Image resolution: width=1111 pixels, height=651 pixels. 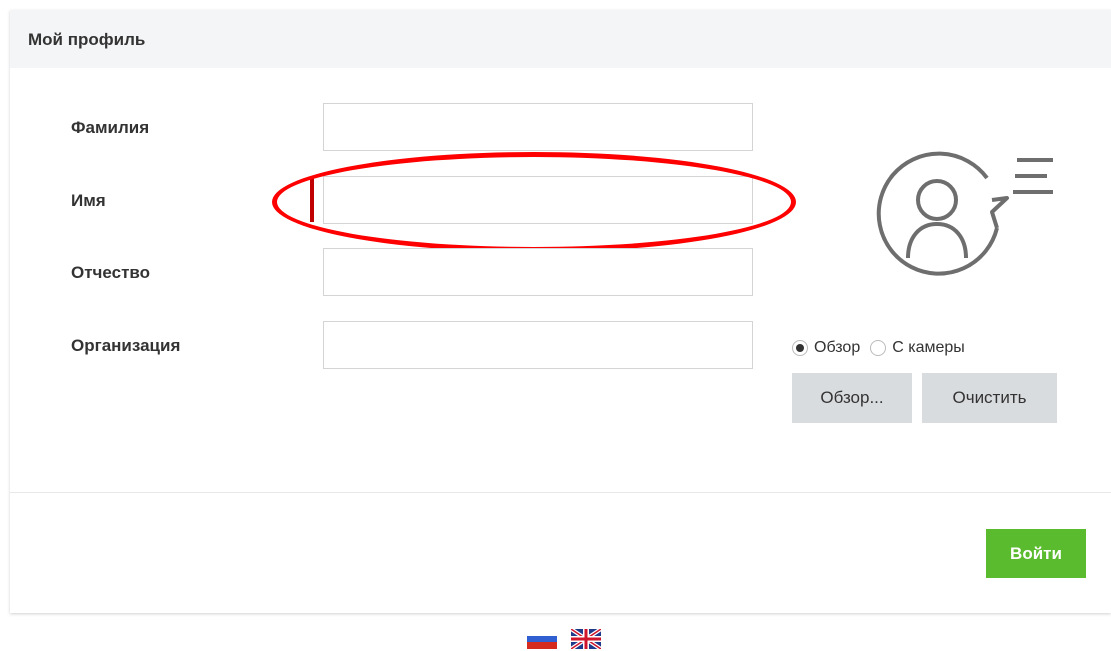 What do you see at coordinates (586, 639) in the screenshot?
I see `uk-flag-icon` at bounding box center [586, 639].